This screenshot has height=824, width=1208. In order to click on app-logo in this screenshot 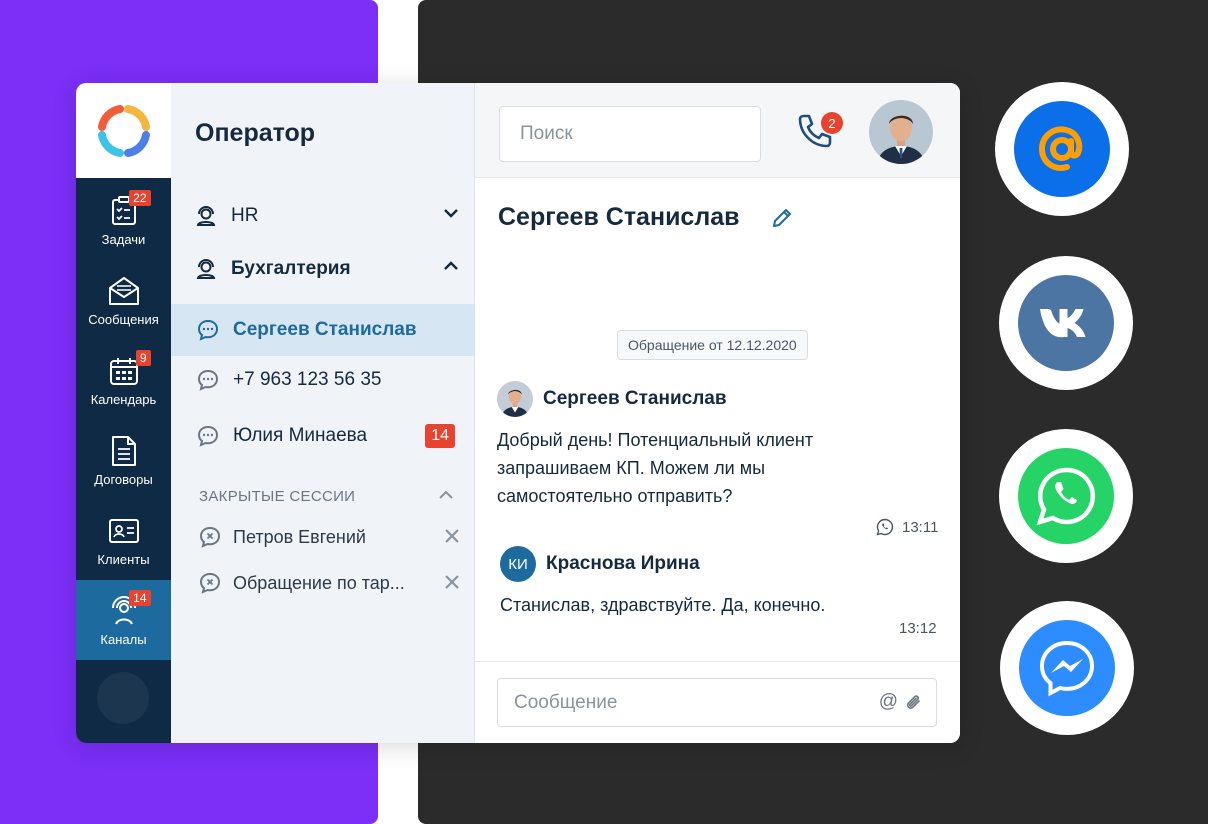, I will do `click(123, 130)`.